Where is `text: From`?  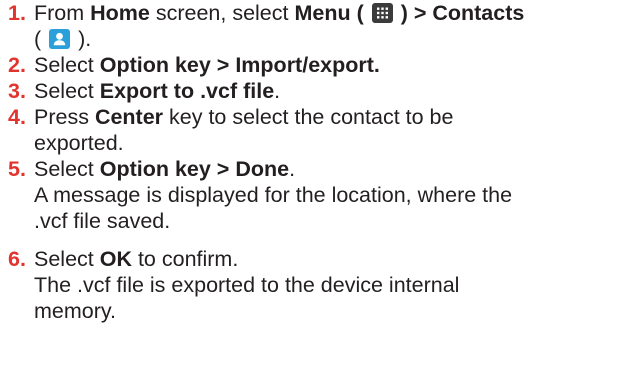 text: From is located at coordinates (62, 13).